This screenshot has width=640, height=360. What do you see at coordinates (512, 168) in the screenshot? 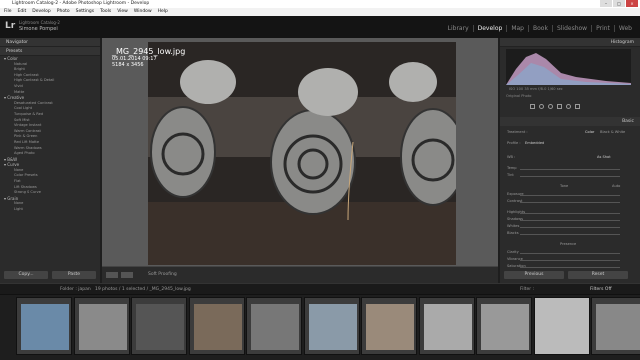
I see `temp-label: Temp` at bounding box center [512, 168].